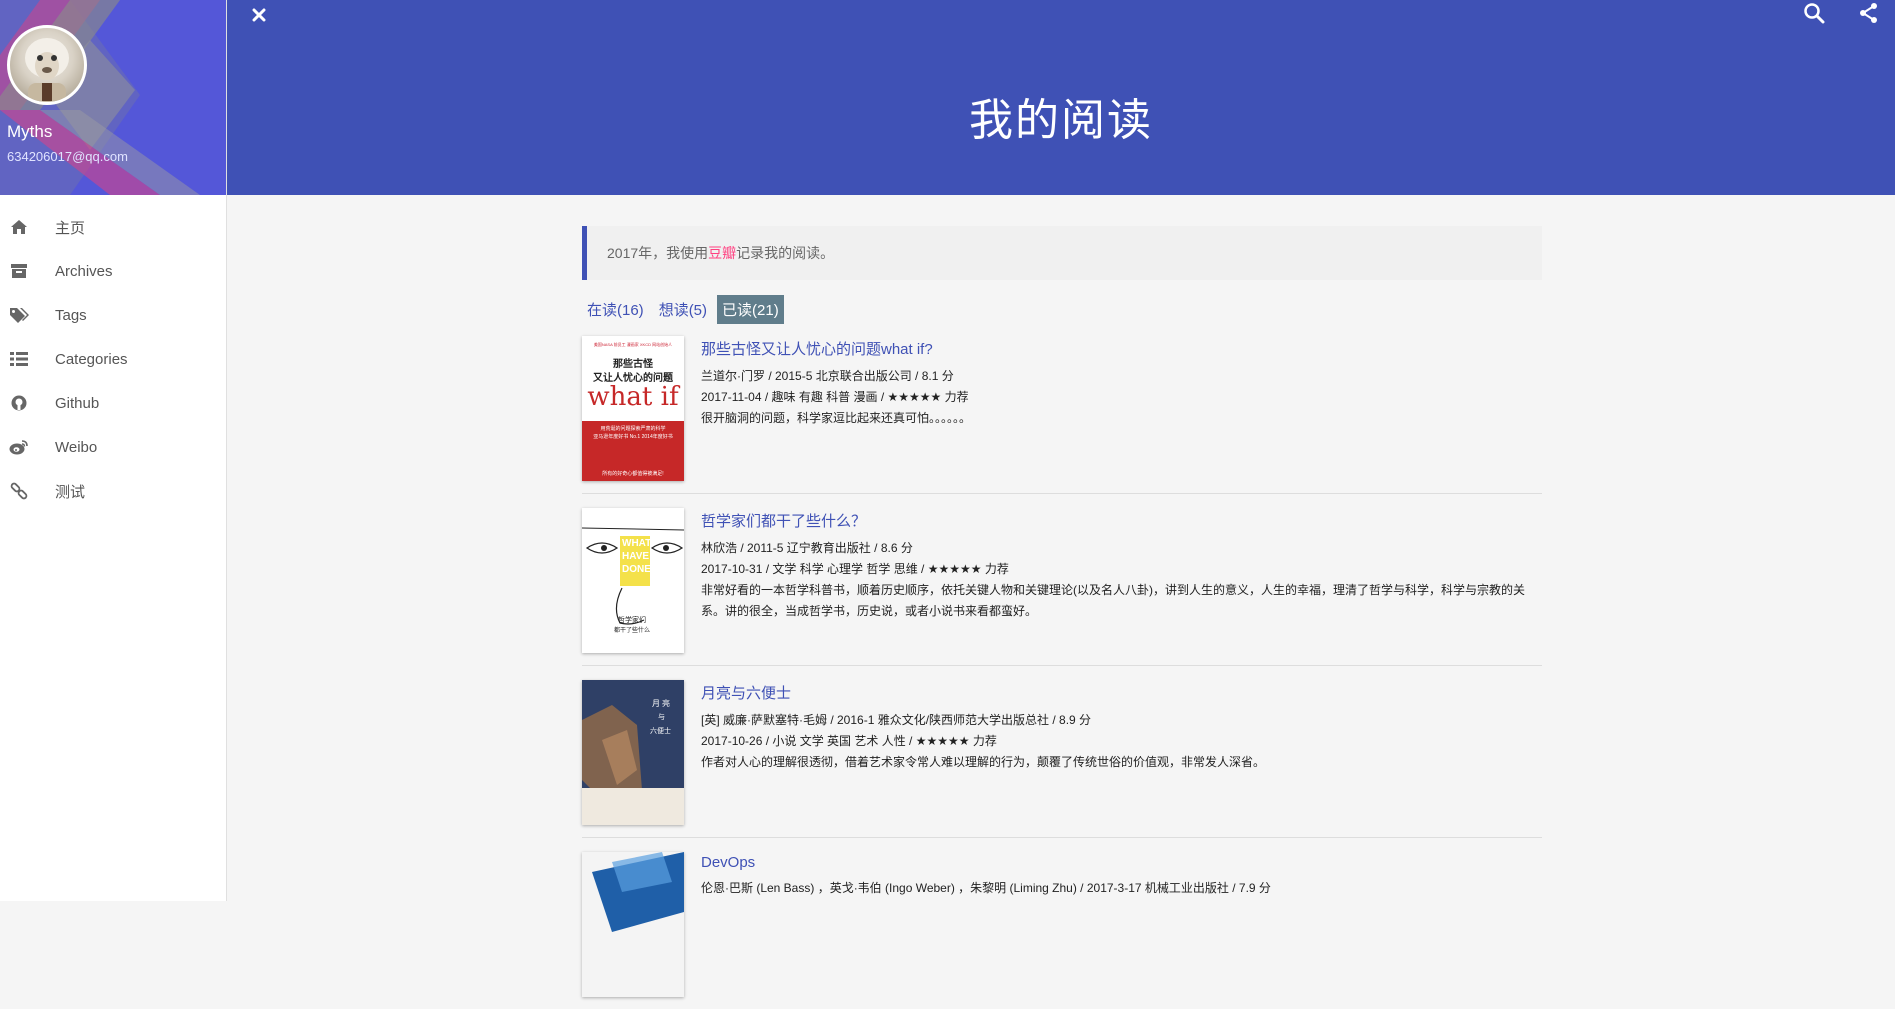  I want to click on book-meta: 兰道尔·门罗 / 2015-5 北京联合出版公司 / 8.1 分, so click(827, 376).